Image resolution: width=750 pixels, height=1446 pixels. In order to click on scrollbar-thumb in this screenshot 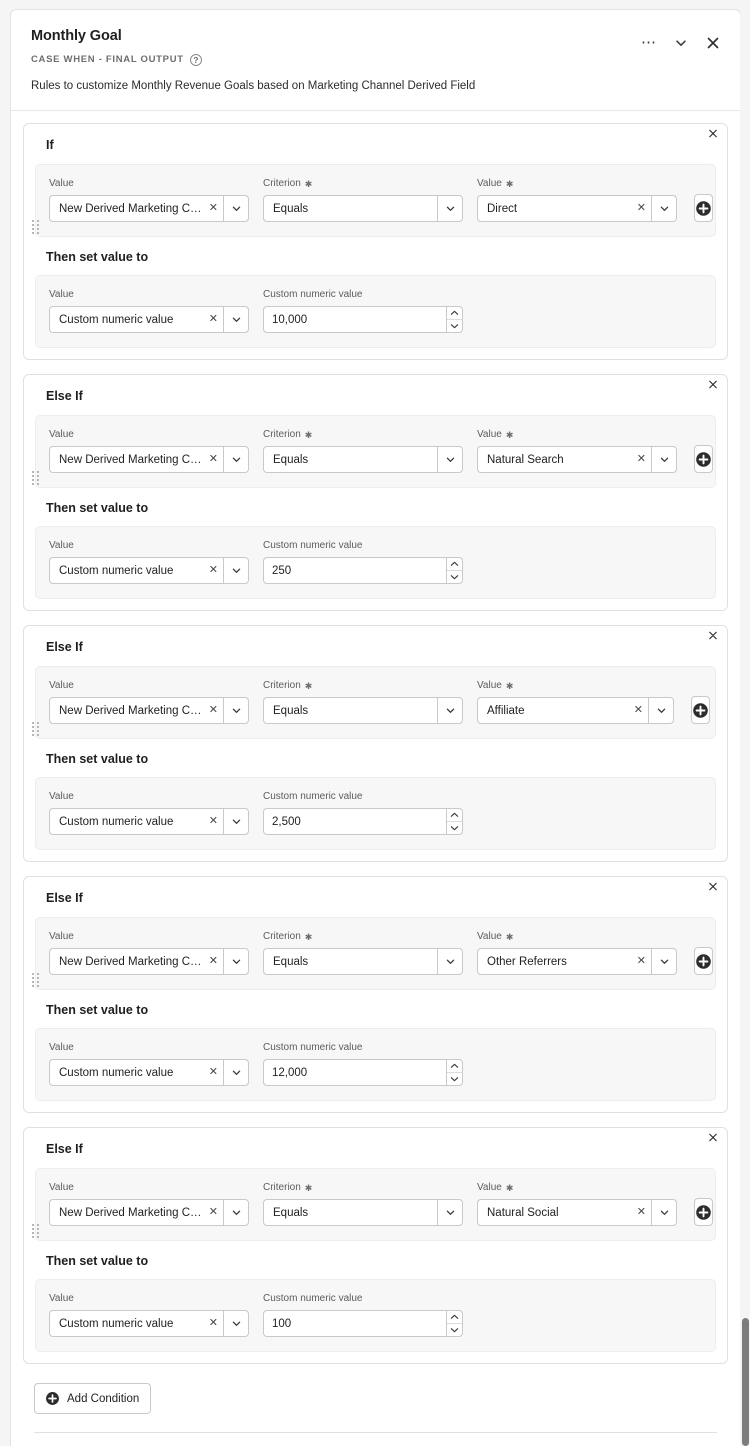, I will do `click(745, 1382)`.